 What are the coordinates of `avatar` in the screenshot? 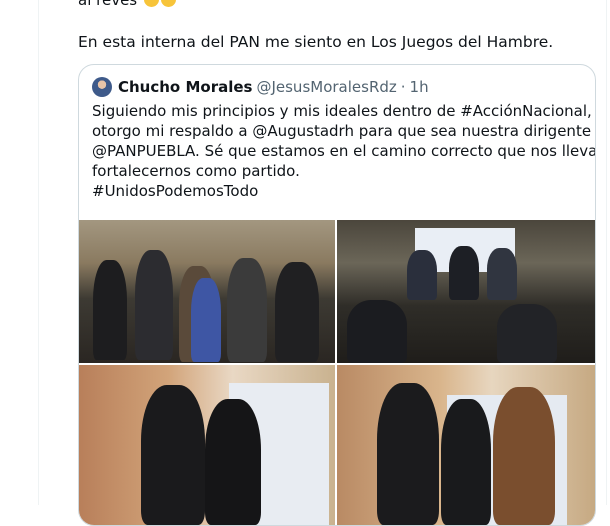 It's located at (102, 87).